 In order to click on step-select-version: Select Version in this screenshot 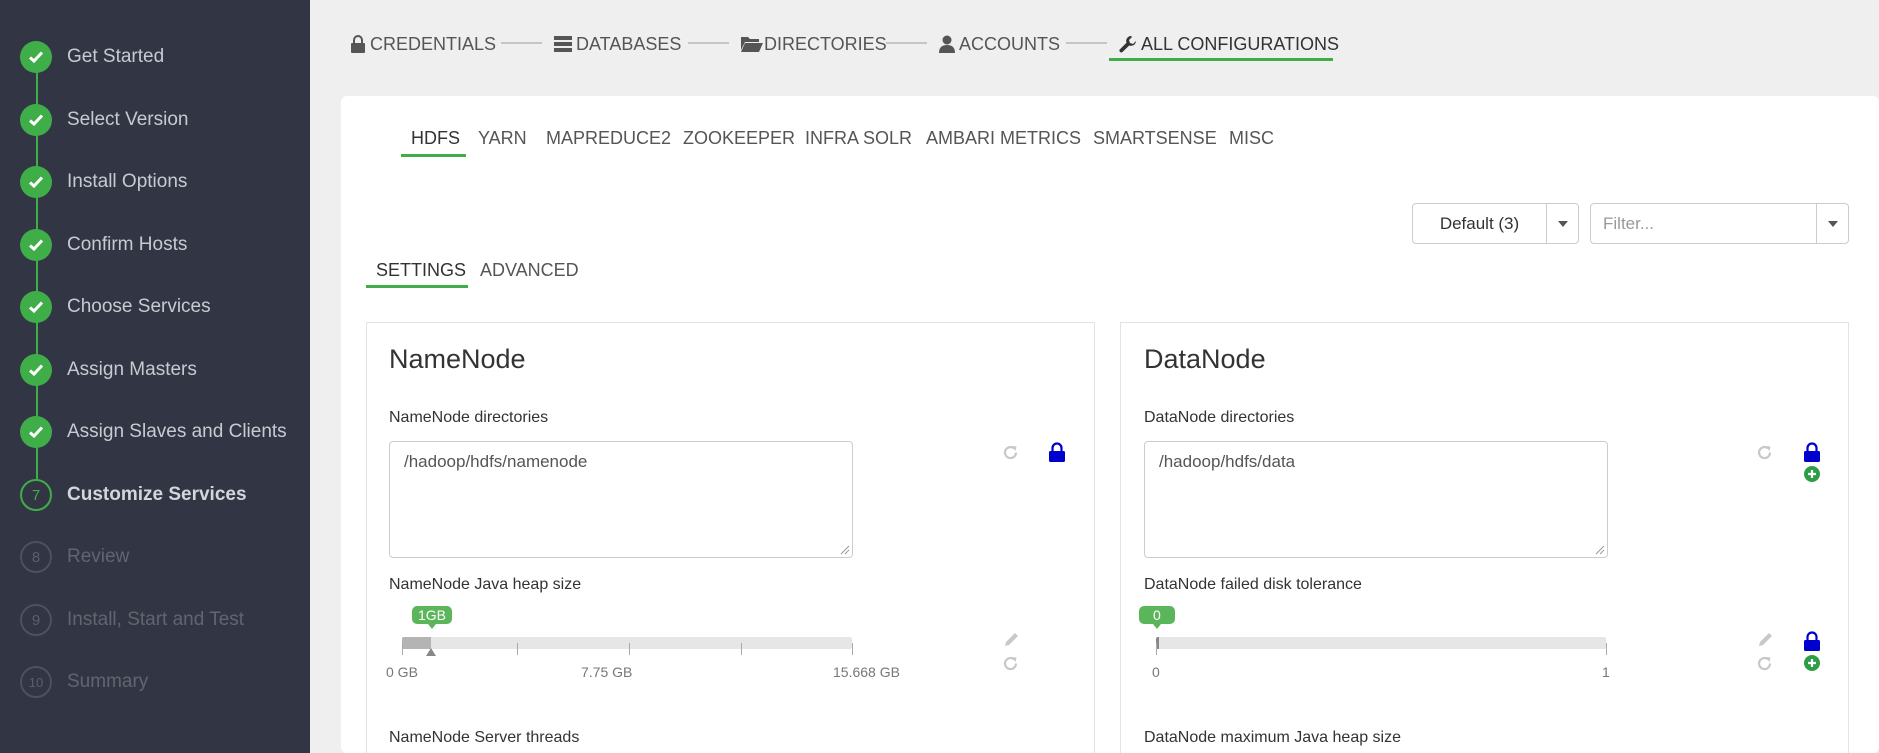, I will do `click(104, 120)`.